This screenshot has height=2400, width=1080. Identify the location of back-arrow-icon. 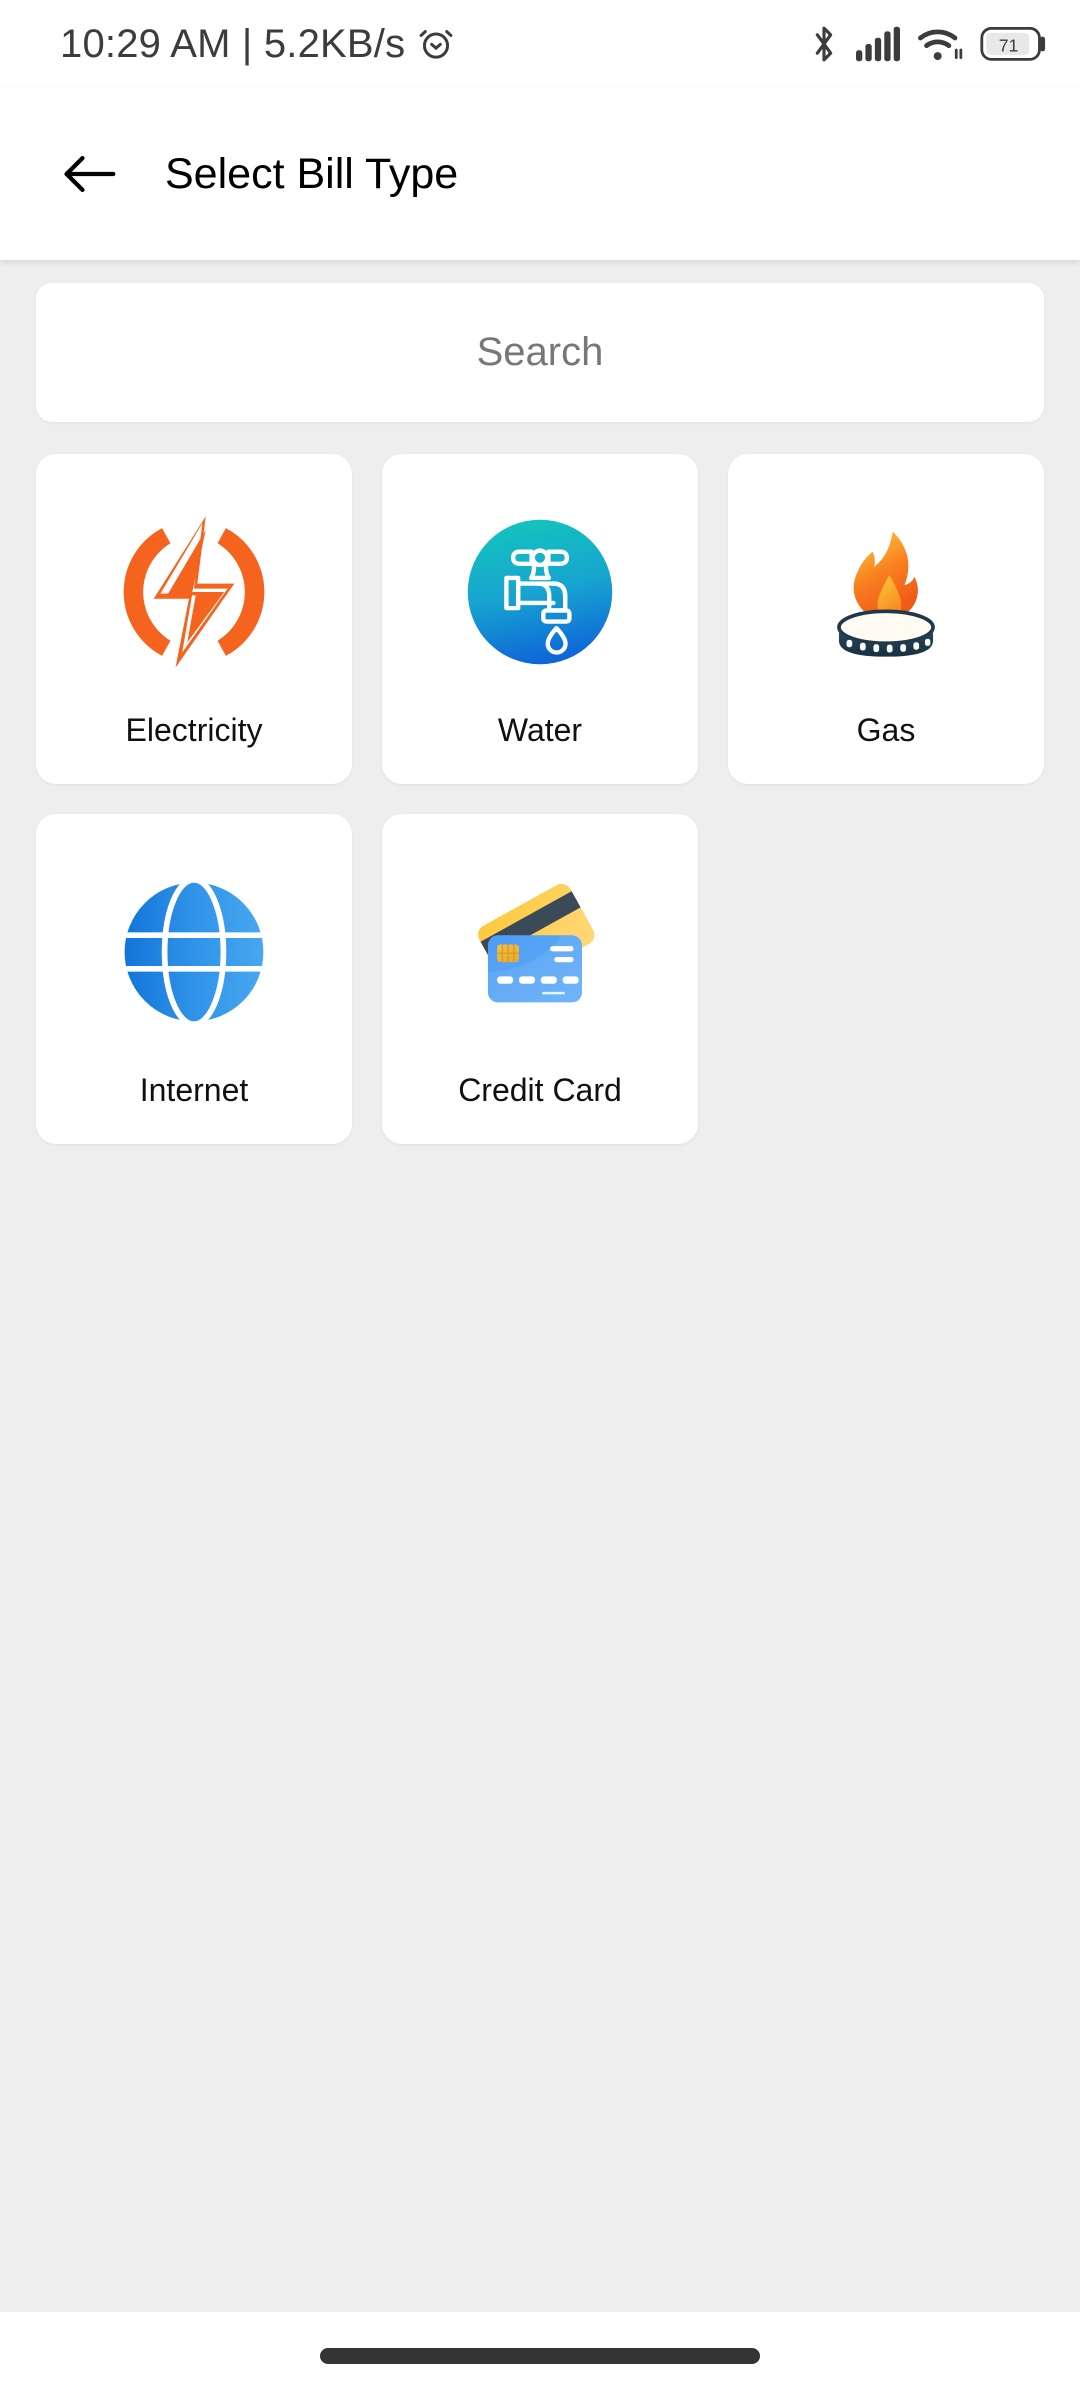
(89, 174).